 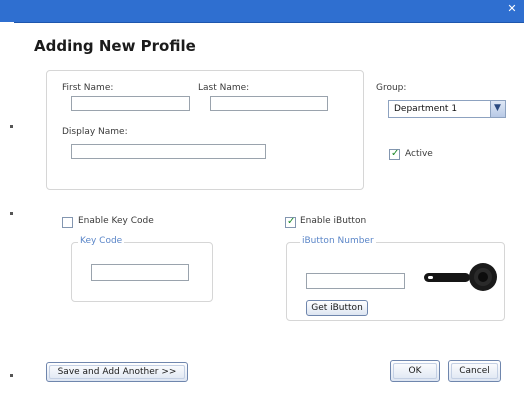 I want to click on chevron-down-icon: ▼, so click(x=497, y=109).